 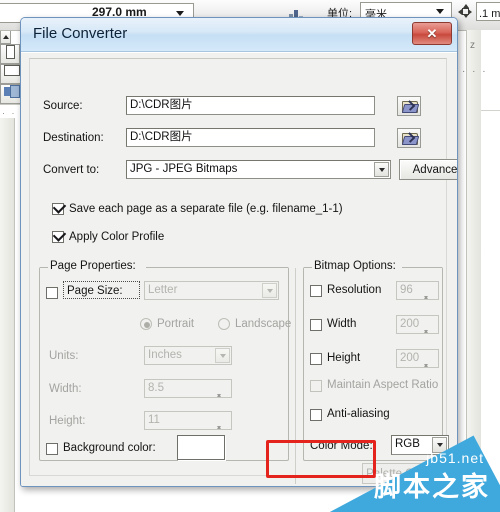 I want to click on anti-aliasing-checkbox, so click(x=316, y=415).